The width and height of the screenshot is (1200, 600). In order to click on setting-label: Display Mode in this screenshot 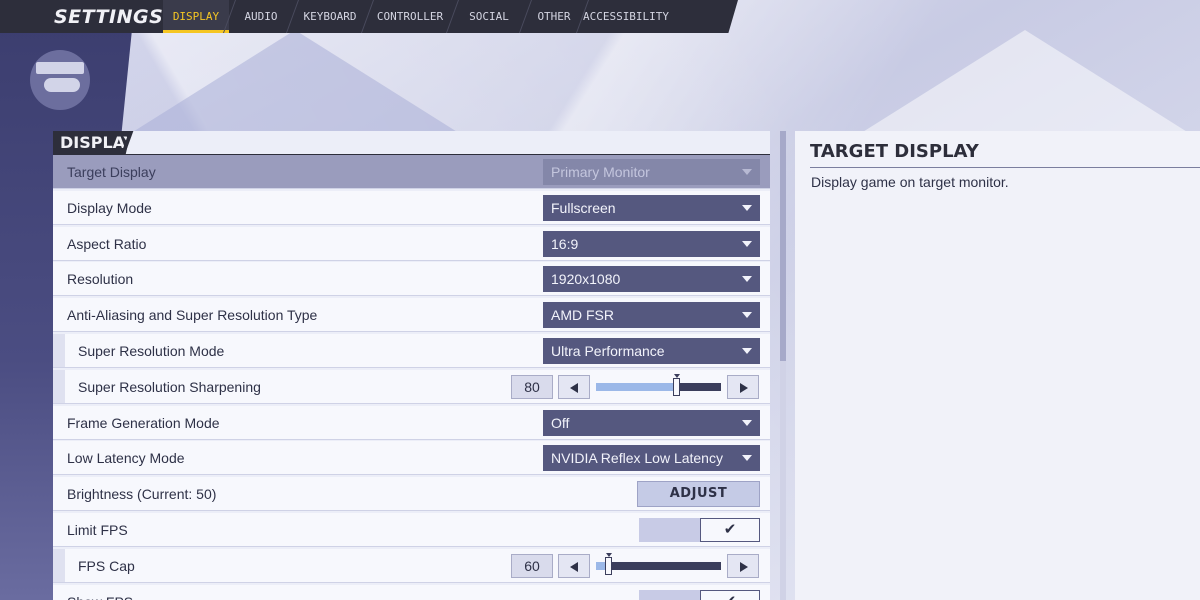, I will do `click(109, 207)`.